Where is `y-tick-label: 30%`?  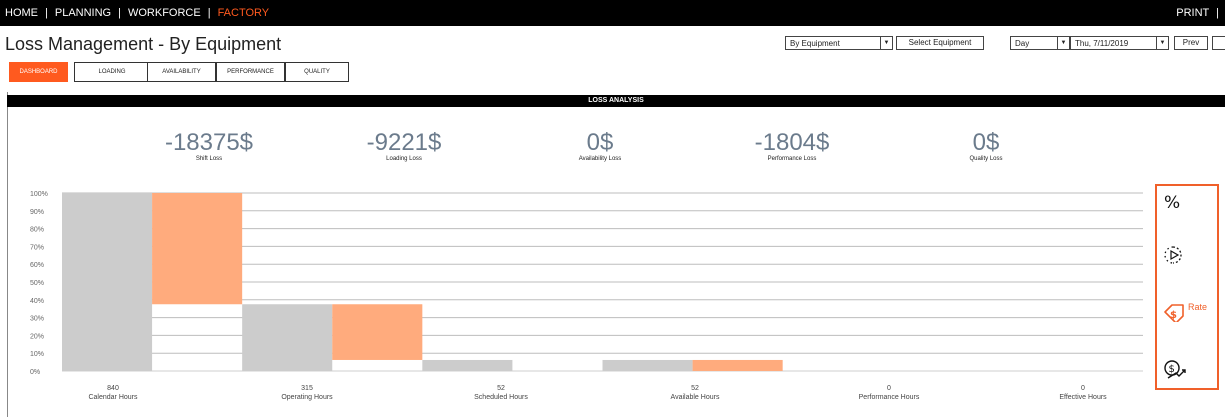 y-tick-label: 30% is located at coordinates (37, 319).